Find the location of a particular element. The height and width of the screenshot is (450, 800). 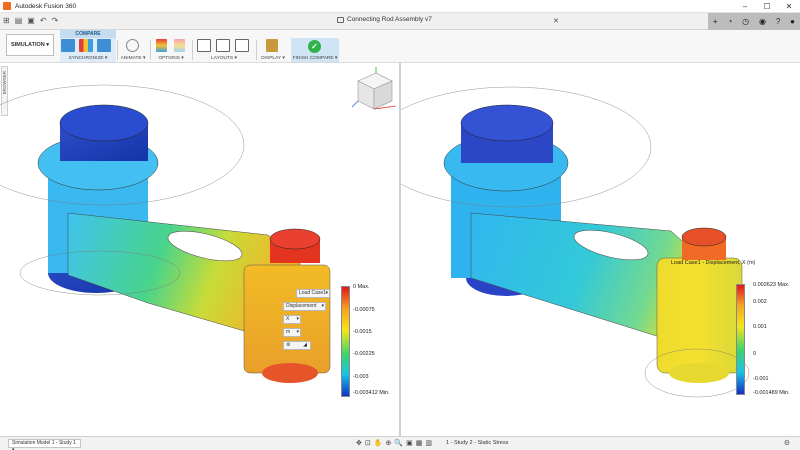

layouts-label: LAYOUTS ▾ is located at coordinates (224, 58).